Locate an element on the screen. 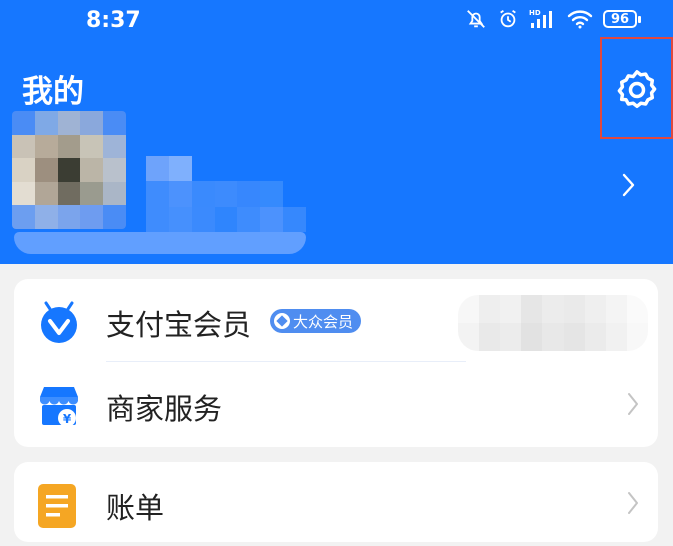 The height and width of the screenshot is (546, 673). merchant-services-label: 商家服务 is located at coordinates (164, 409).